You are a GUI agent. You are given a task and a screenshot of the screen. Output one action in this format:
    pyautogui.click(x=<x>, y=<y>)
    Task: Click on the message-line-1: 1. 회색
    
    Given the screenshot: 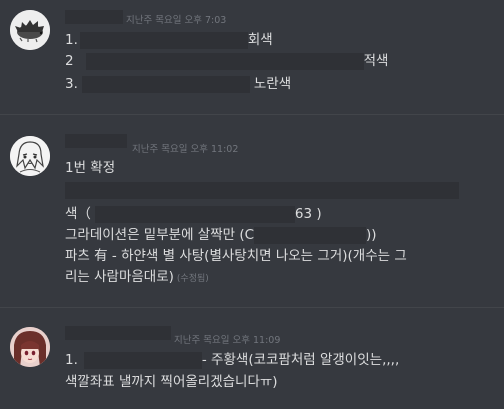 What is the action you would take?
    pyautogui.click(x=169, y=40)
    